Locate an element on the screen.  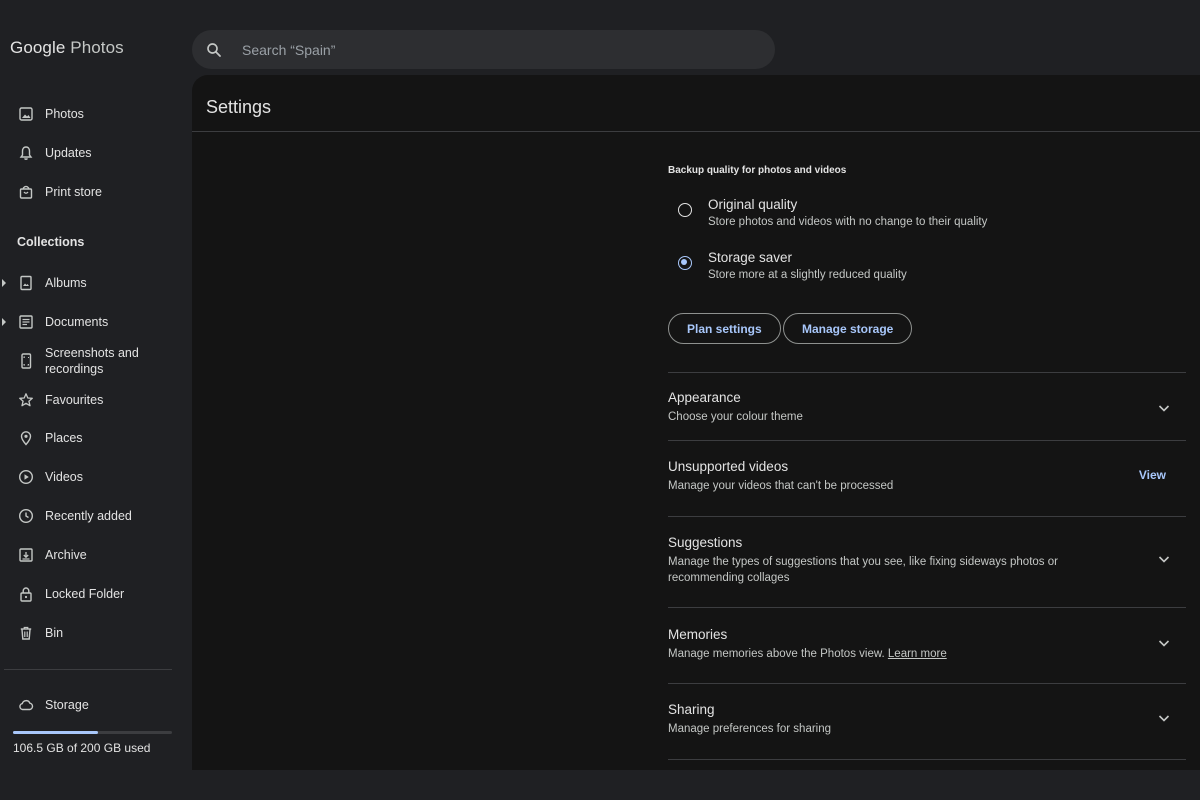
sidebar-item-documents: Documents is located at coordinates (90, 322).